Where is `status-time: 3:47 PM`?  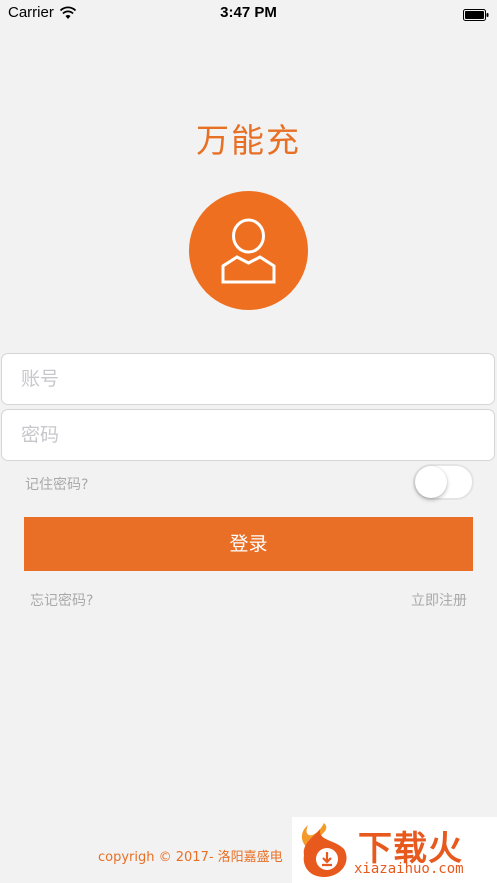
status-time: 3:47 PM is located at coordinates (248, 12).